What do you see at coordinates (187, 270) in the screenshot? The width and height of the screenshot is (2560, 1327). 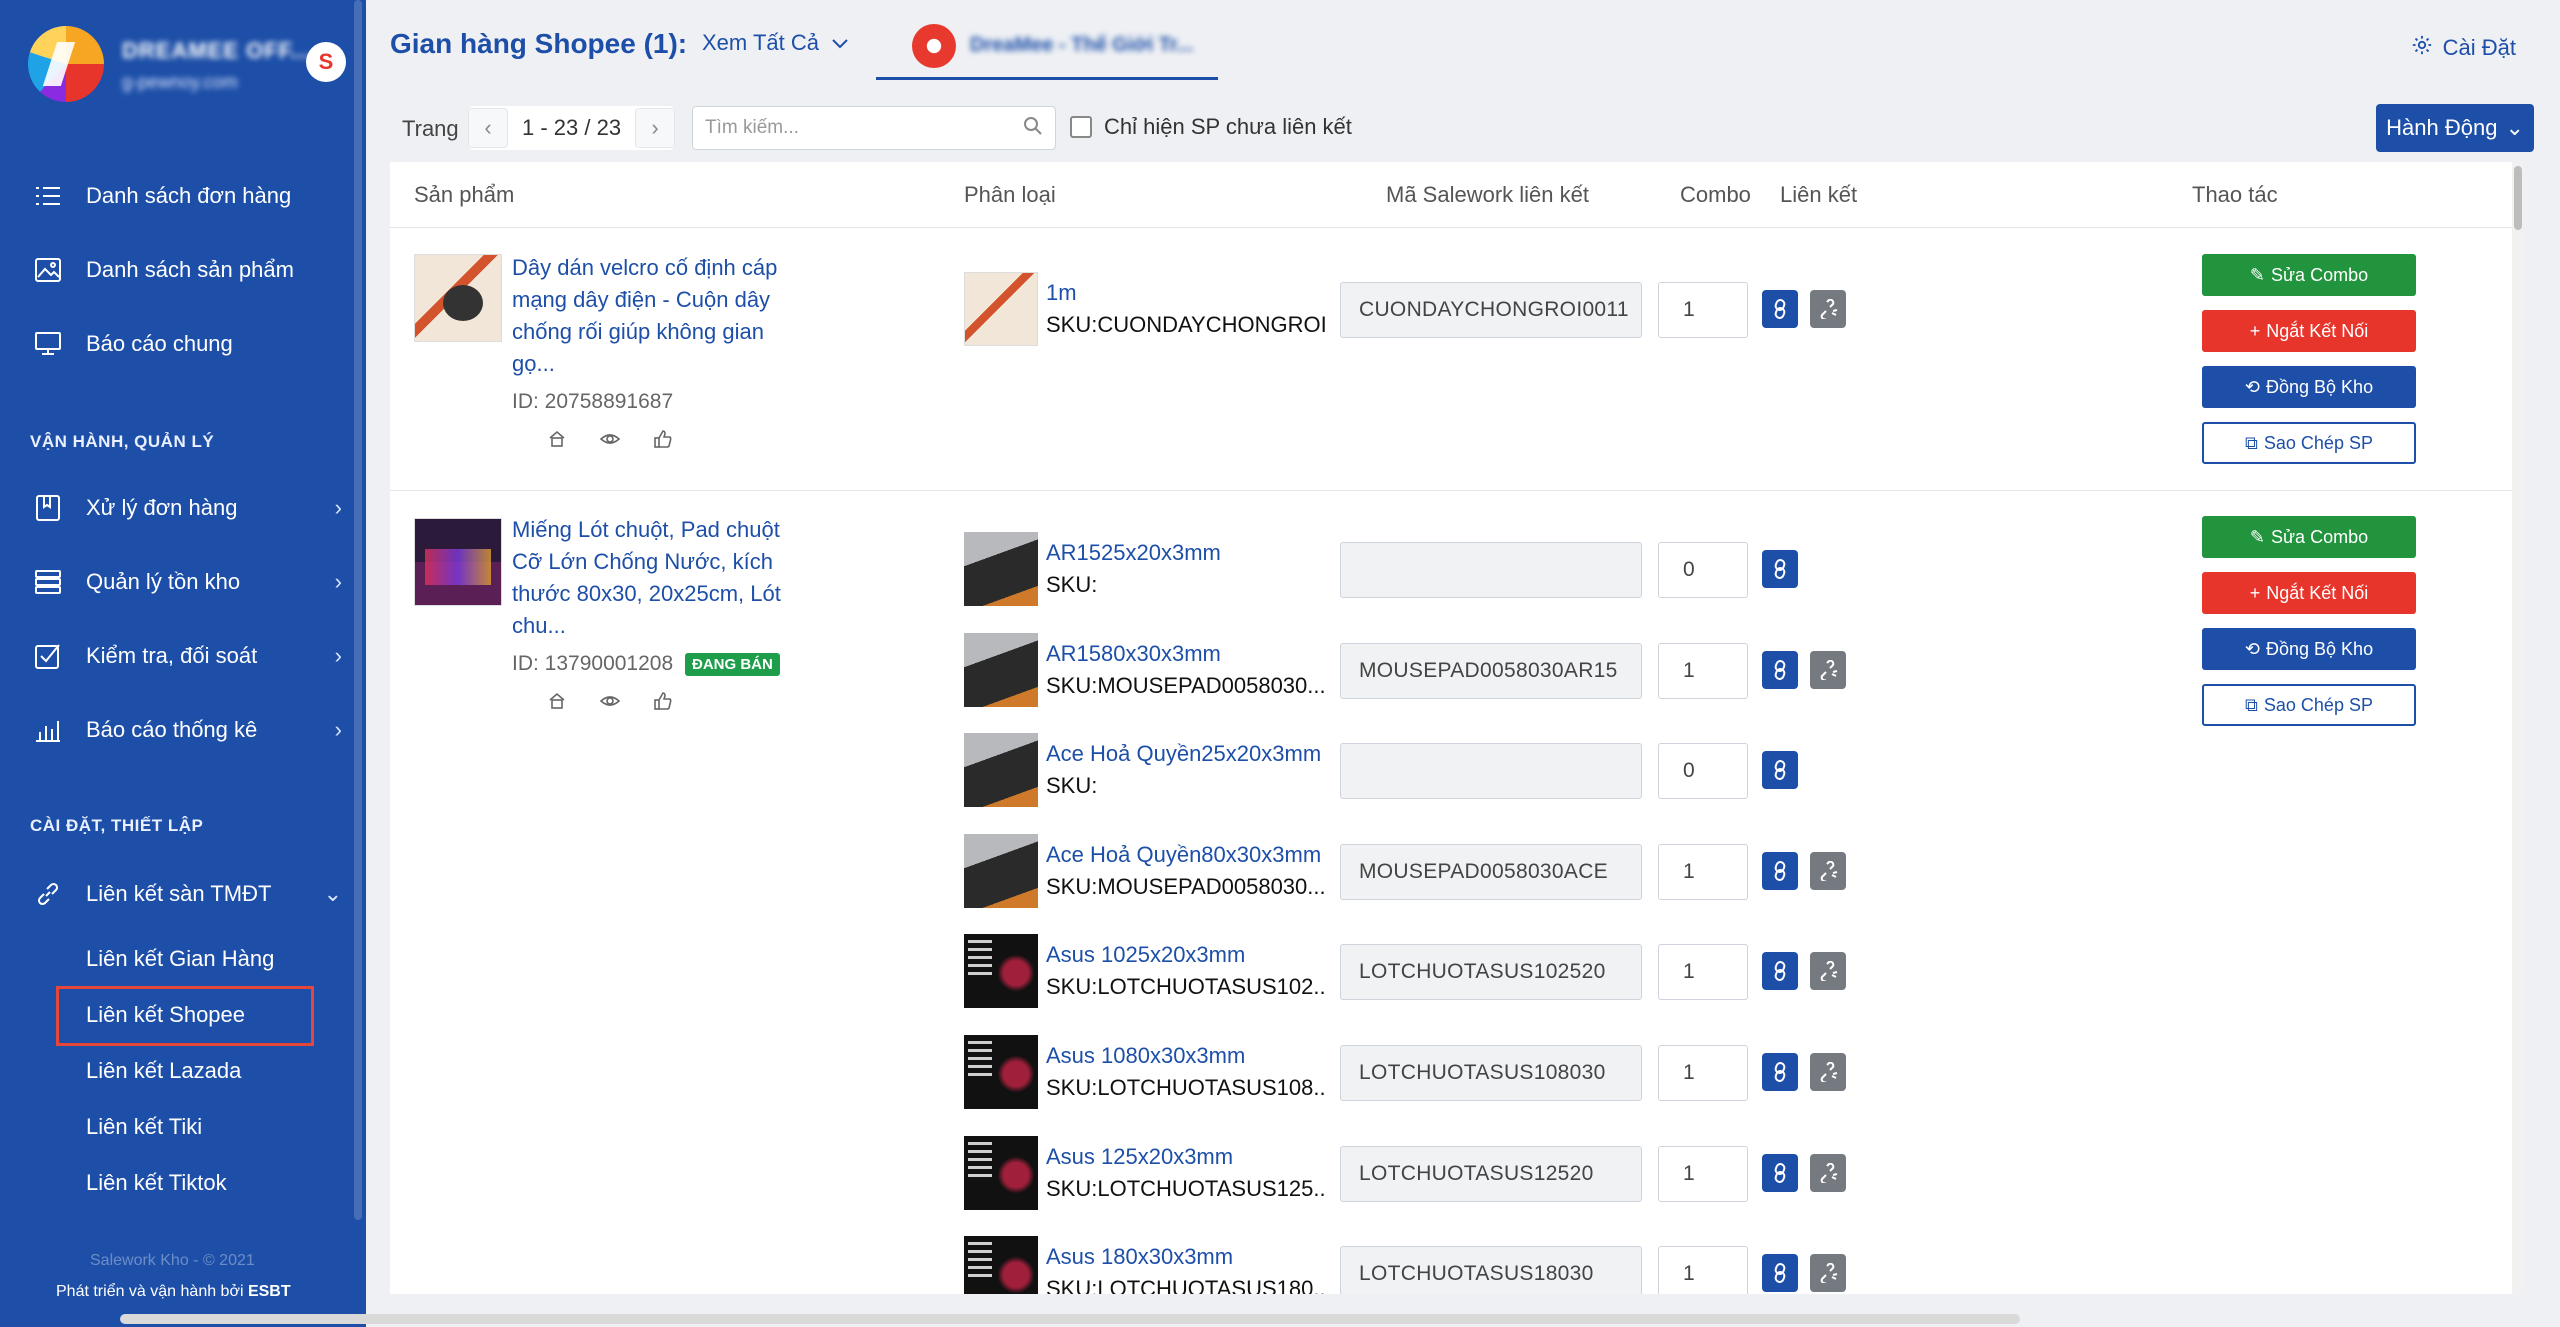 I see `nav-products: Danh sách sản phẩm` at bounding box center [187, 270].